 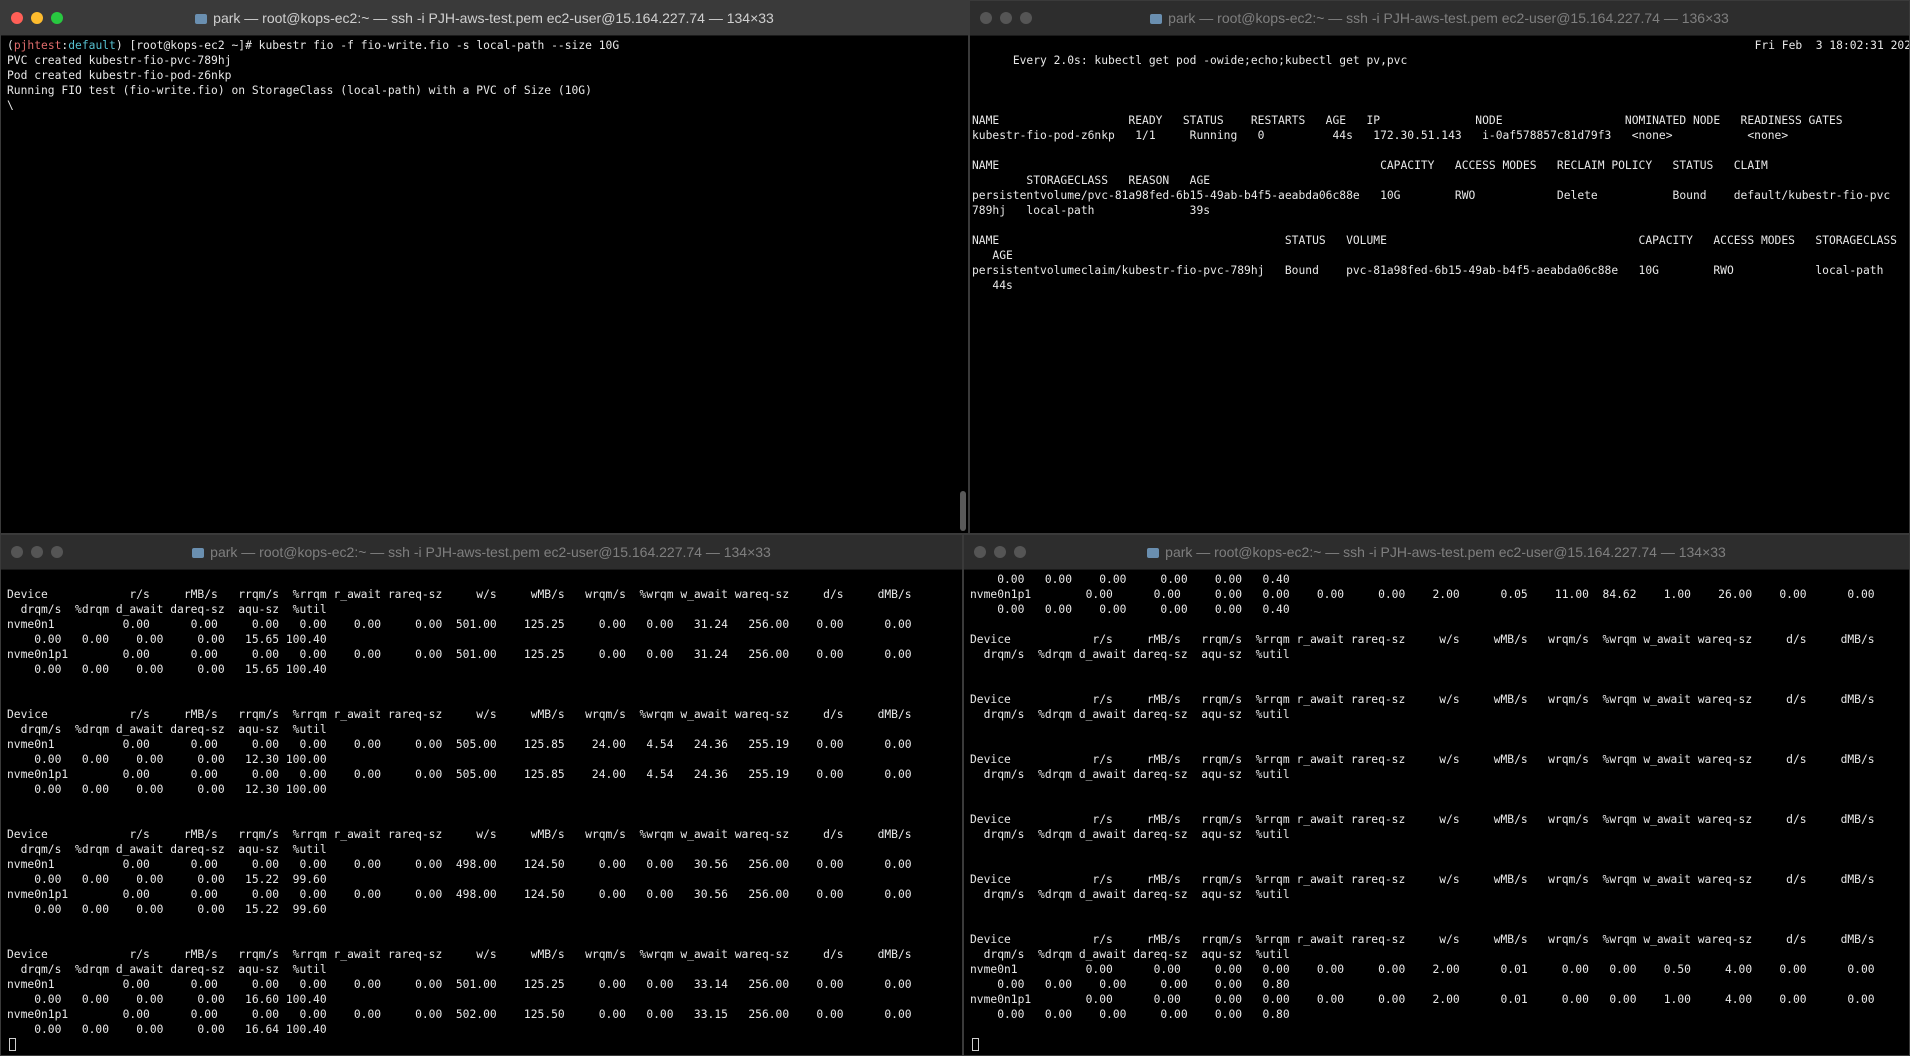 I want to click on scrollbar, so click(x=963, y=511).